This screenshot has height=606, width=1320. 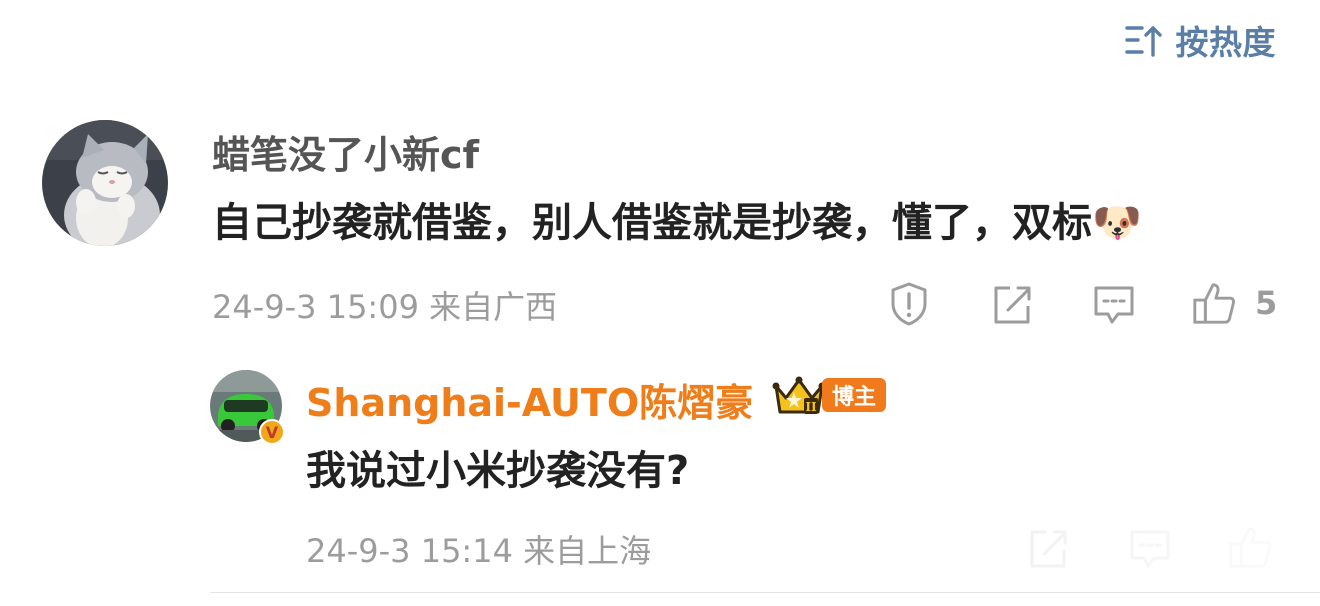 I want to click on crown-level: II, so click(x=811, y=407).